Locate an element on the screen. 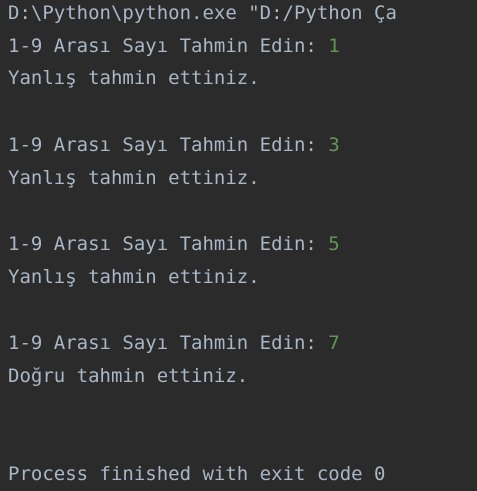 This screenshot has width=477, height=491. prompt-line-4: 1-9 Arası Sayı Tahmin Edin: 7 is located at coordinates (174, 343).